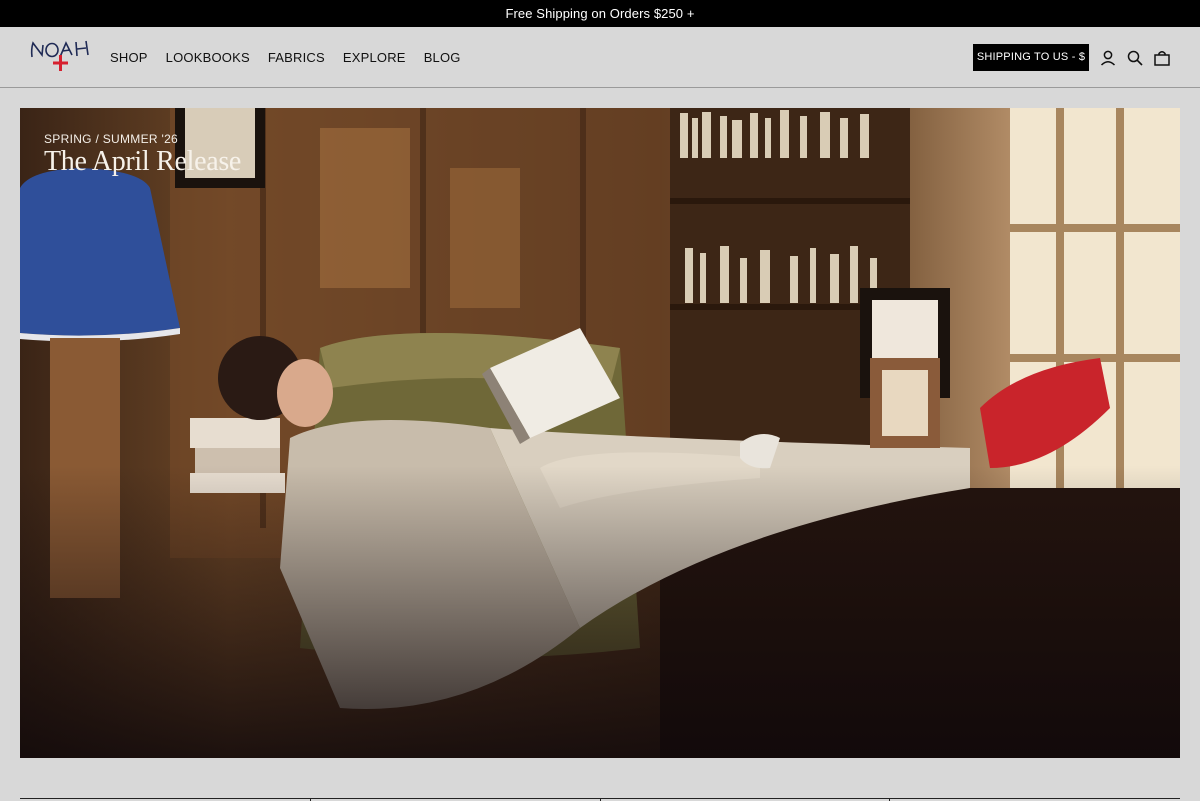  I want to click on announcement-bar: Free Shipping on Orders $250 +, so click(600, 13).